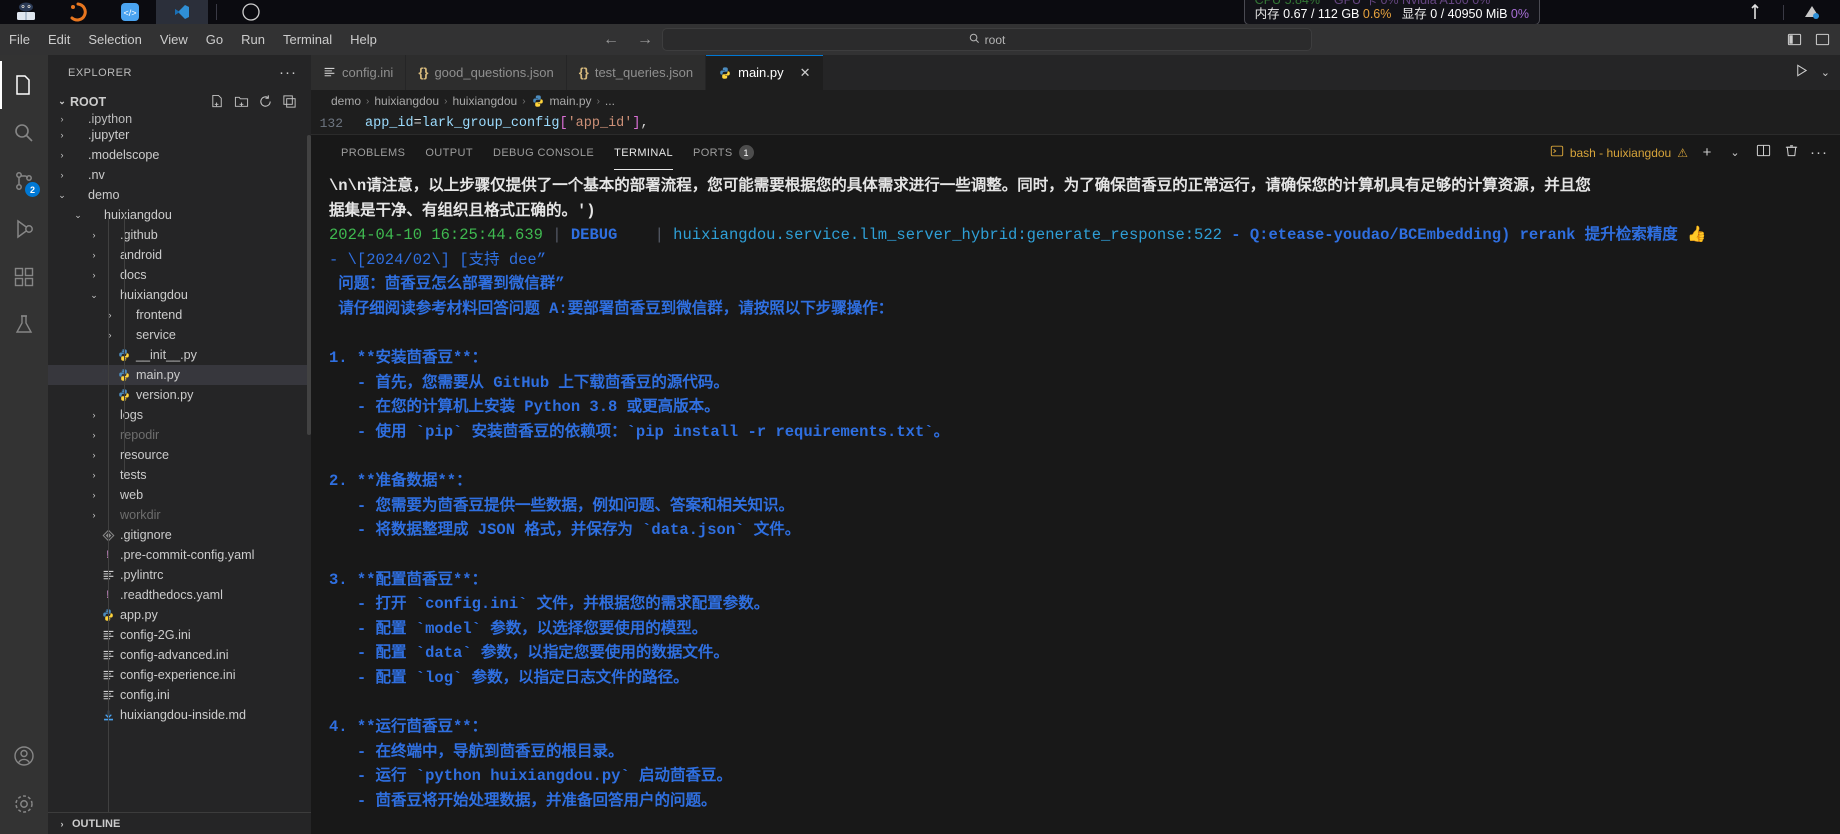 The width and height of the screenshot is (1840, 834). What do you see at coordinates (289, 102) in the screenshot?
I see `collapse-all-icon` at bounding box center [289, 102].